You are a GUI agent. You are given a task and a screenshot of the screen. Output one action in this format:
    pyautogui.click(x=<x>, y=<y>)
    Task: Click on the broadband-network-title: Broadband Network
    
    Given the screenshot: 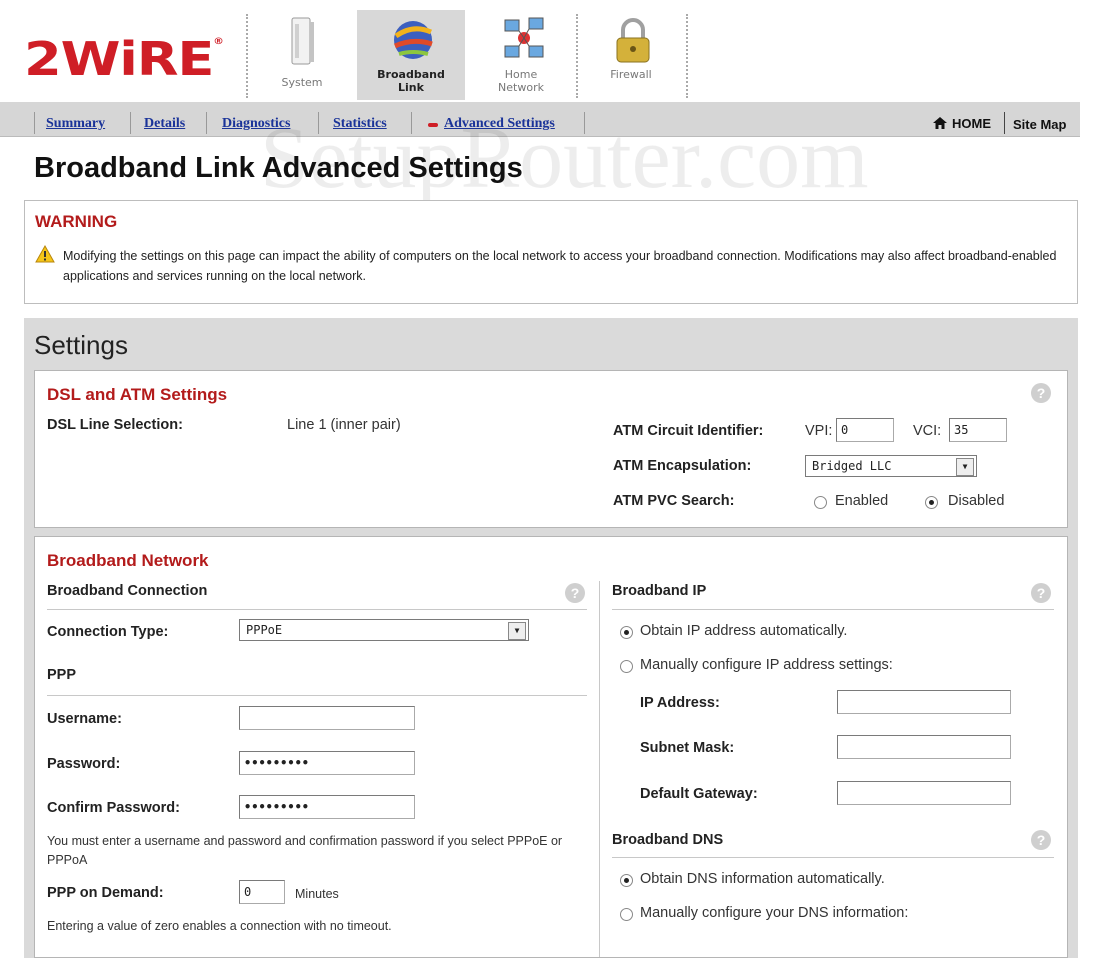 What is the action you would take?
    pyautogui.click(x=128, y=560)
    